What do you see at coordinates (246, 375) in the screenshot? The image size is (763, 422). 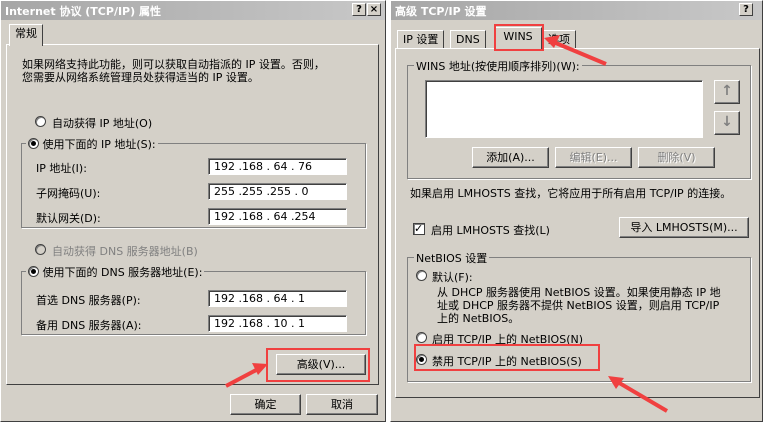 I see `arrow-to-advanced-icon` at bounding box center [246, 375].